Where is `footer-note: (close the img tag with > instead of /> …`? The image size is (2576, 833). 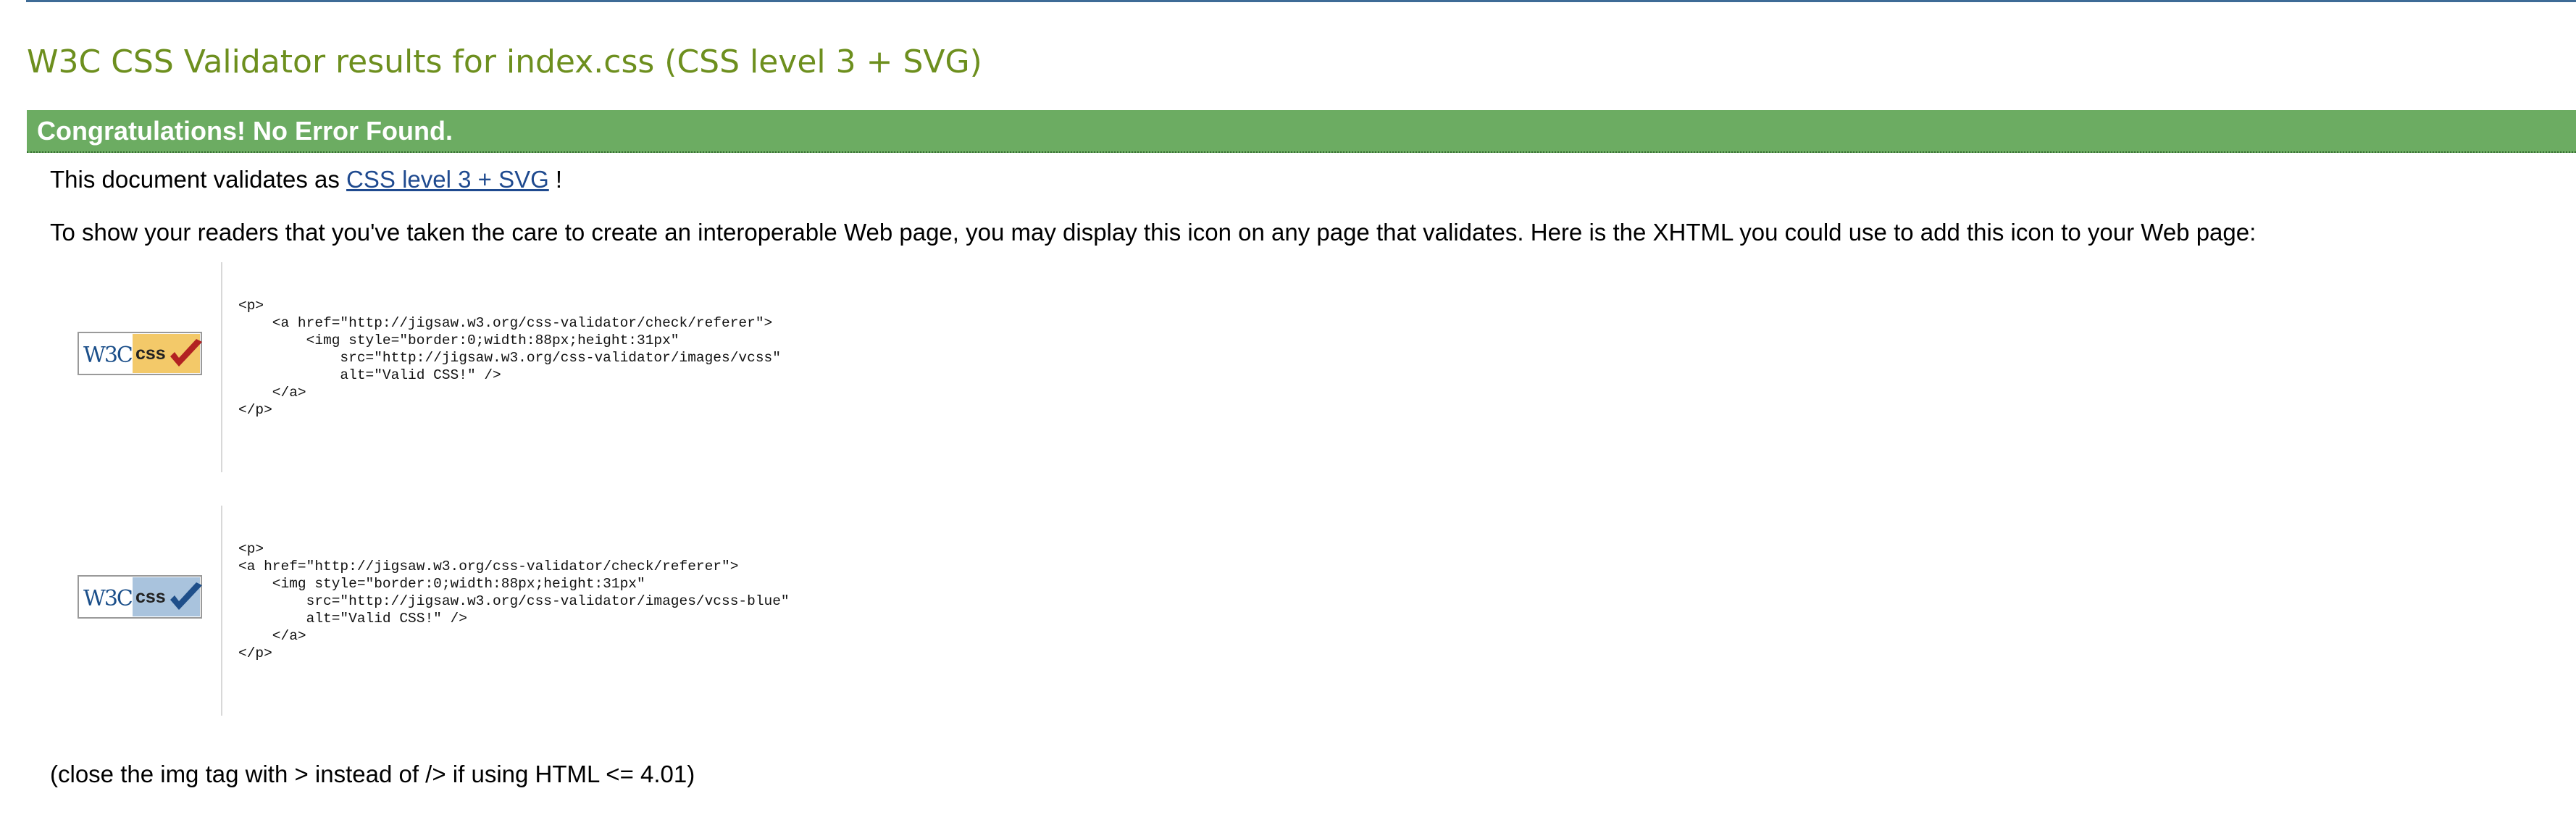
footer-note: (close the img tag with > instead of /> … is located at coordinates (372, 774).